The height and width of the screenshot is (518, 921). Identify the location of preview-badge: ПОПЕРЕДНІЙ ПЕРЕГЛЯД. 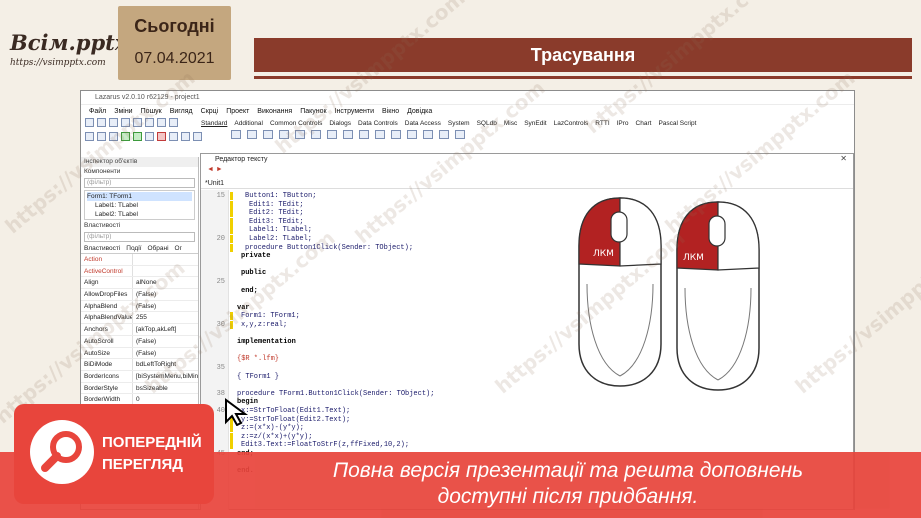
(114, 454).